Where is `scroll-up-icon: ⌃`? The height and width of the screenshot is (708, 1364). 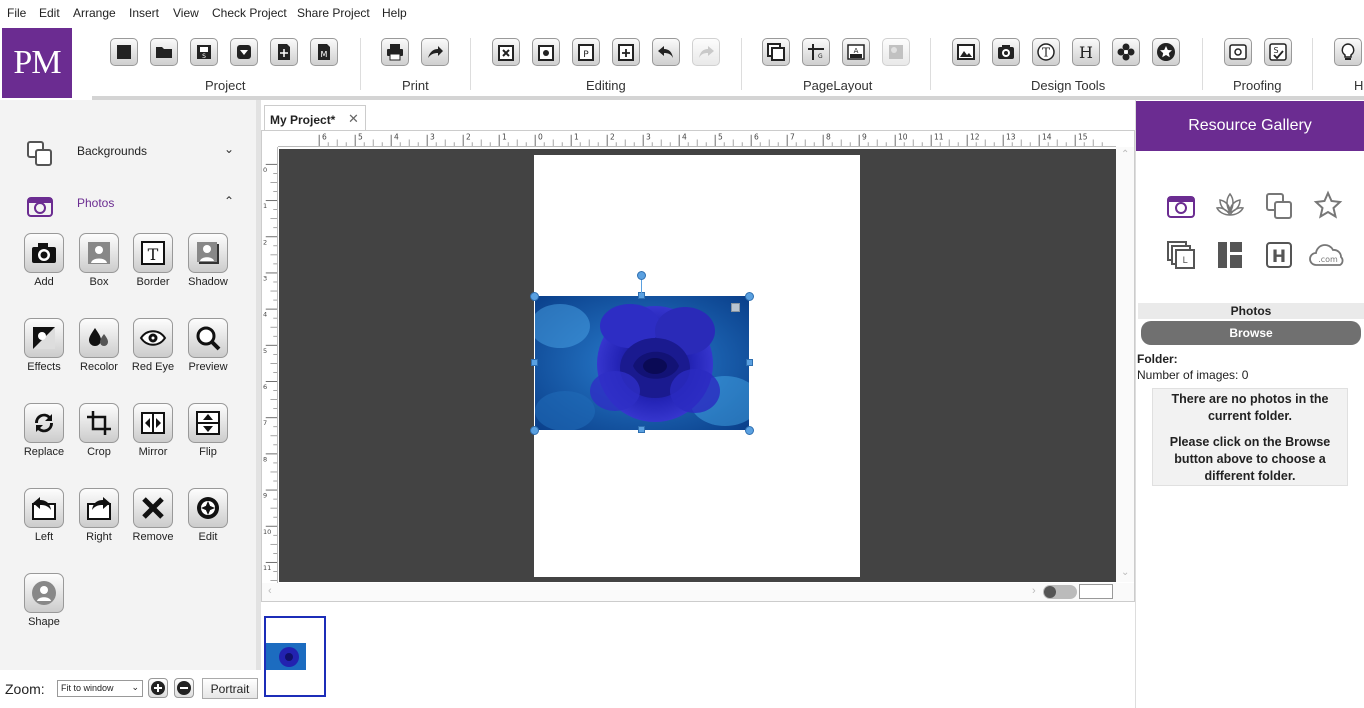
scroll-up-icon: ⌃ is located at coordinates (1125, 154).